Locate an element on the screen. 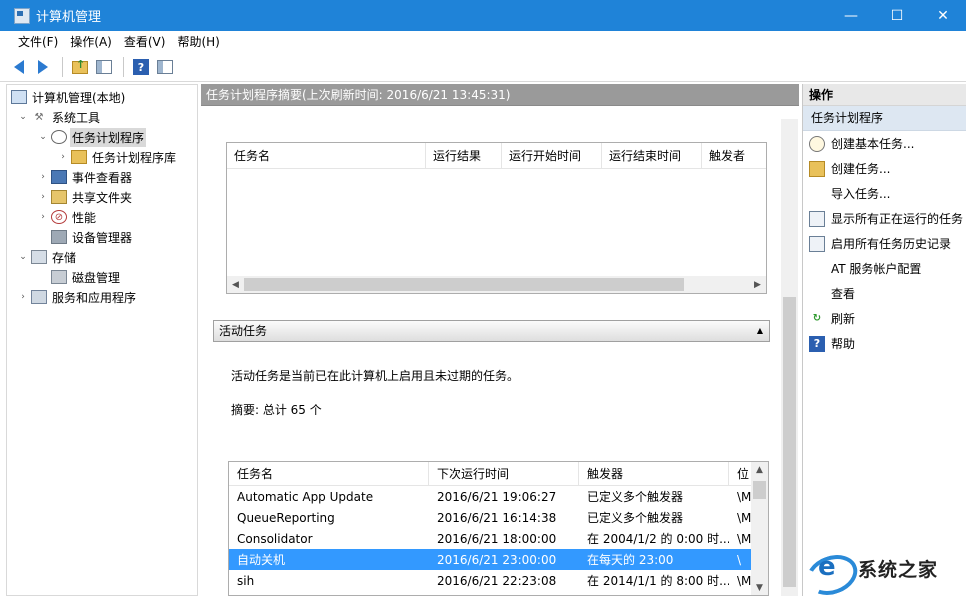  computer-icon is located at coordinates (19, 97).